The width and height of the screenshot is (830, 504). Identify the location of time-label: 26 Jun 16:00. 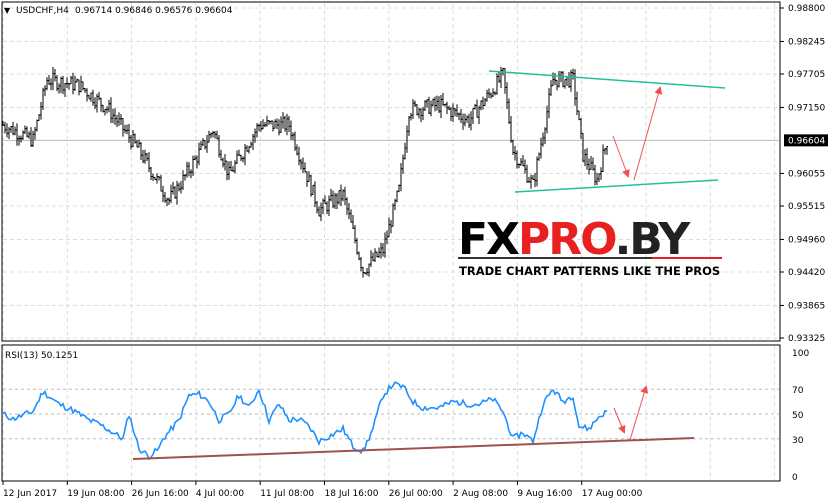
(160, 494).